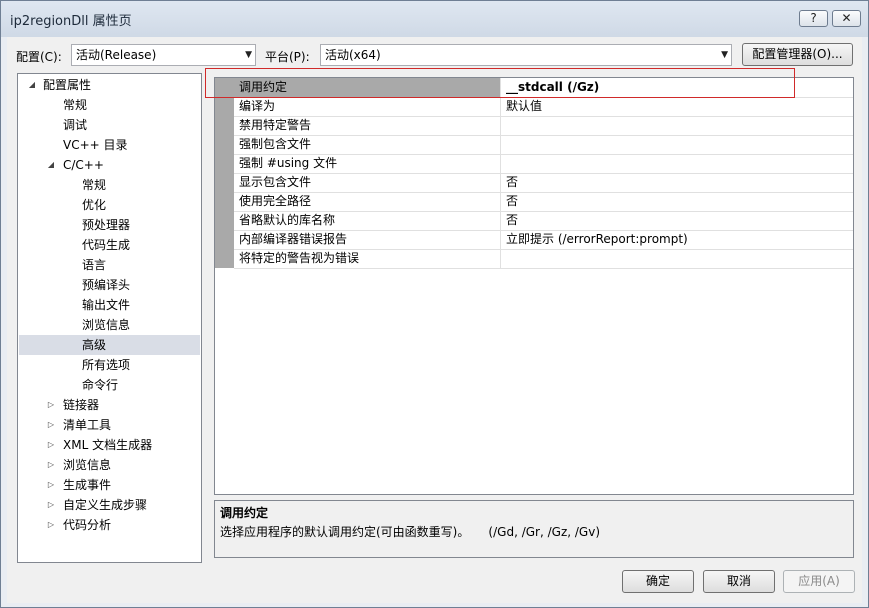  Describe the element at coordinates (293, 239) in the screenshot. I see `property-name: 内部编译器错误报告` at that location.